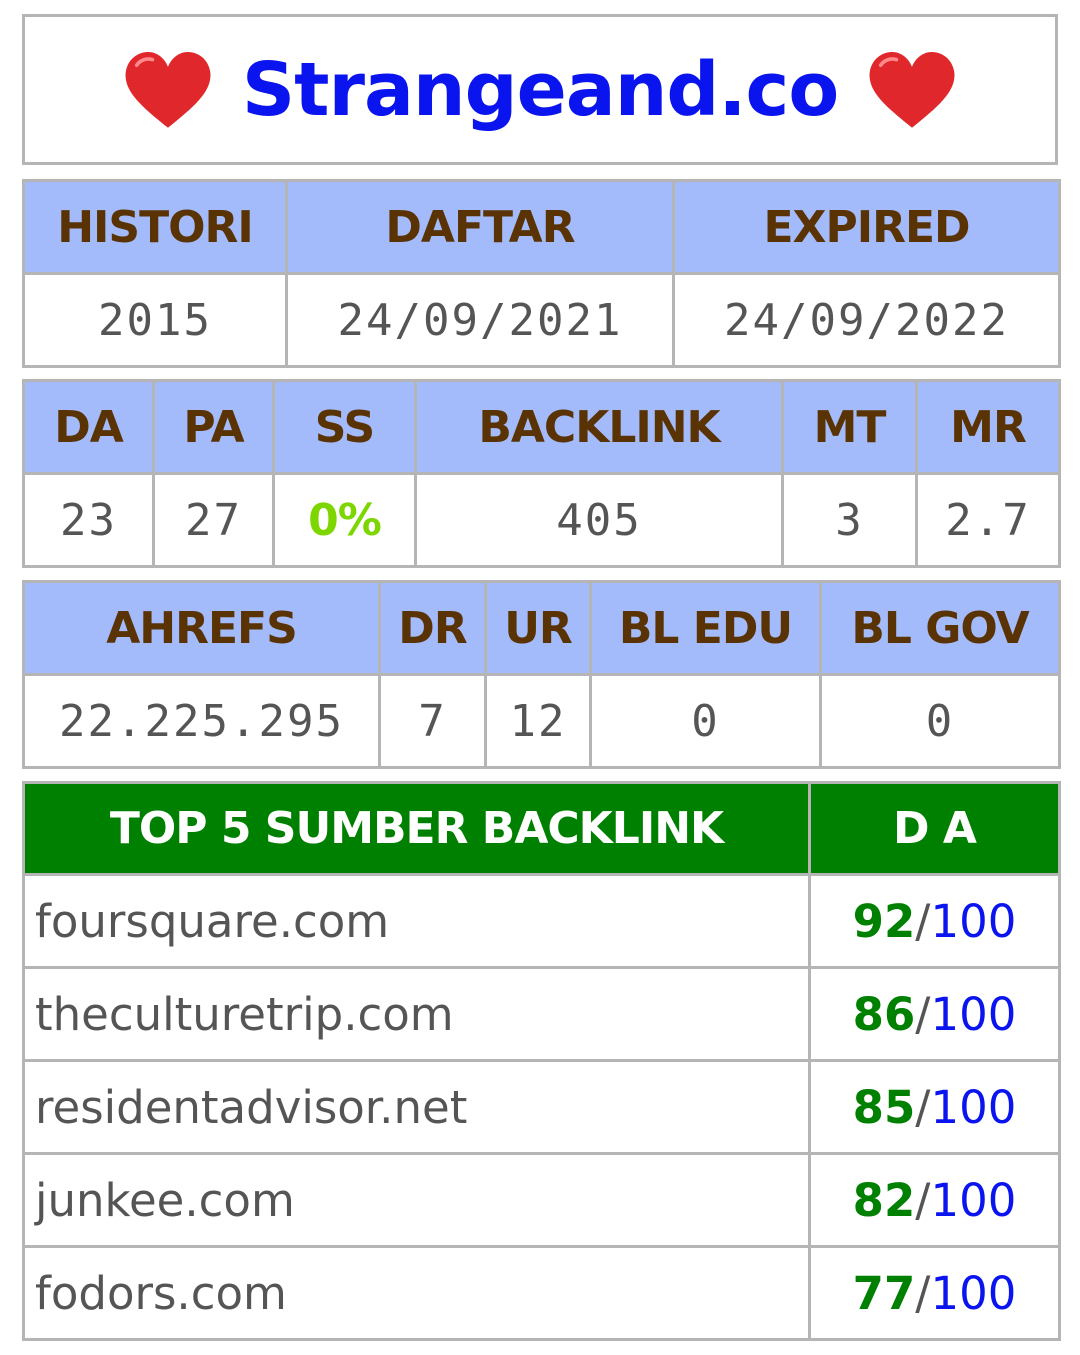 The image size is (1080, 1355). I want to click on table-row: residentadvisor.net 85/100, so click(541, 1107).